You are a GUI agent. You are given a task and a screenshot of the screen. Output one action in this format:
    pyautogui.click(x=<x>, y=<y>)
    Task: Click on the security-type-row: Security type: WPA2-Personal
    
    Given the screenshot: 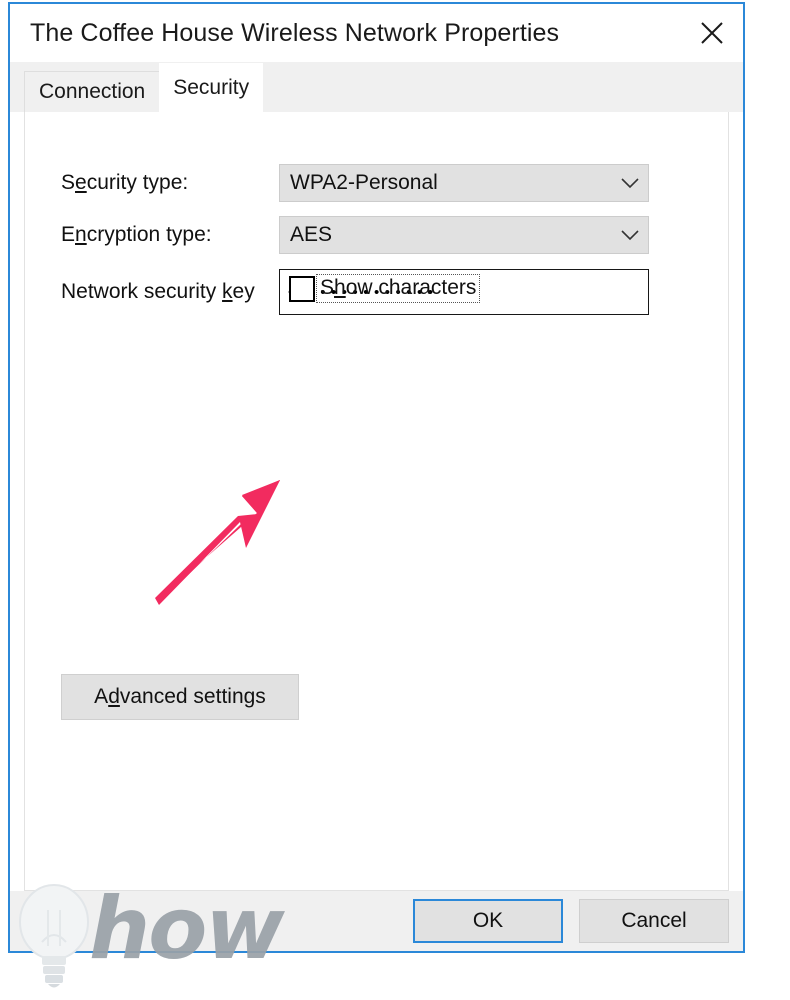 What is the action you would take?
    pyautogui.click(x=382, y=183)
    